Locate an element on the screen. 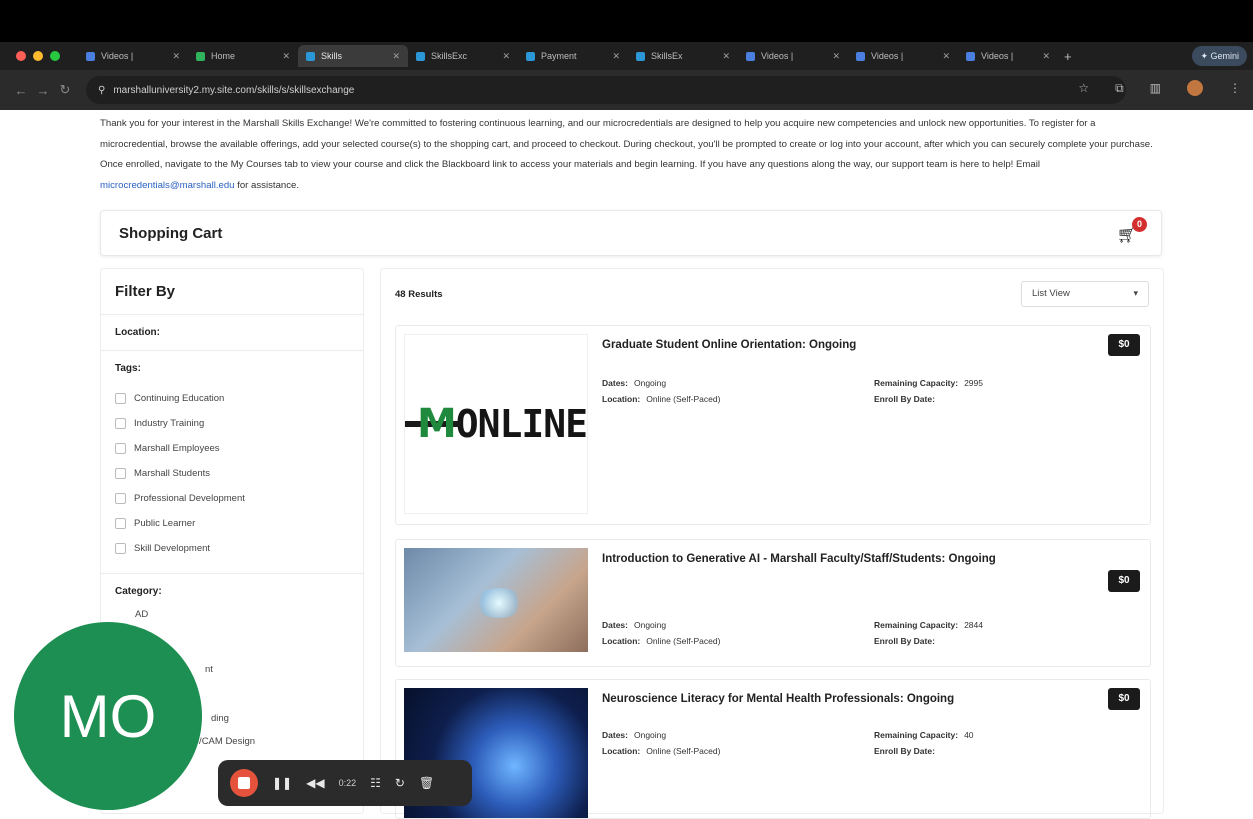  trash-icon: 🗑︎ is located at coordinates (426, 783).